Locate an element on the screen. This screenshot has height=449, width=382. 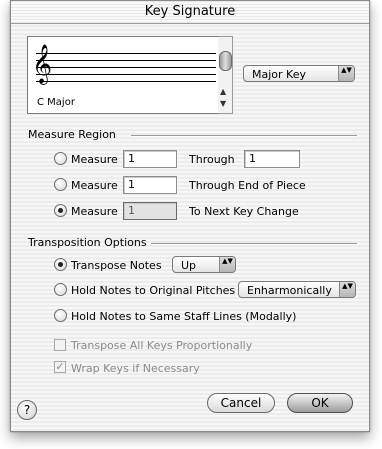
mode-popup-value: Major Key is located at coordinates (279, 74).